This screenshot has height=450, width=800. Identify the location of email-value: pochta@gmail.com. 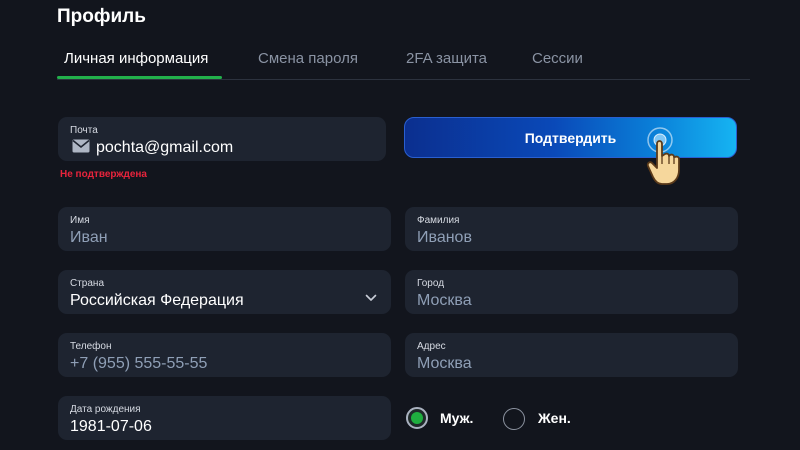
(165, 147).